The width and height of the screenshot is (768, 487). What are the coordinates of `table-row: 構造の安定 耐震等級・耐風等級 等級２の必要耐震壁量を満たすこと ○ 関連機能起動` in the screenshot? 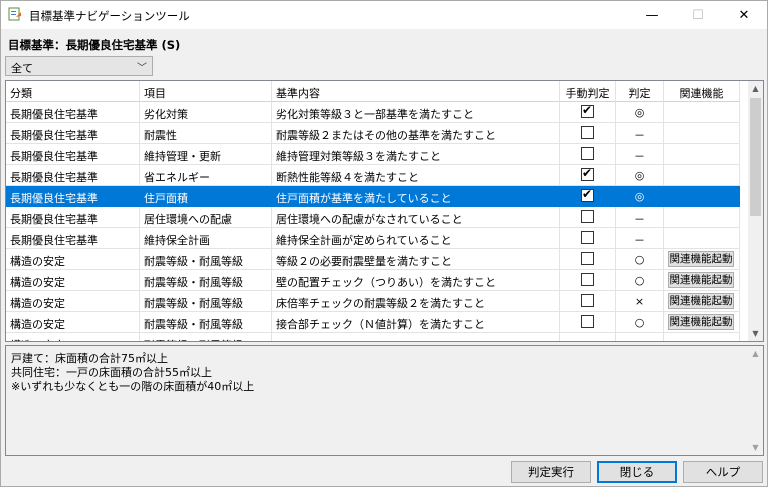 It's located at (377, 259).